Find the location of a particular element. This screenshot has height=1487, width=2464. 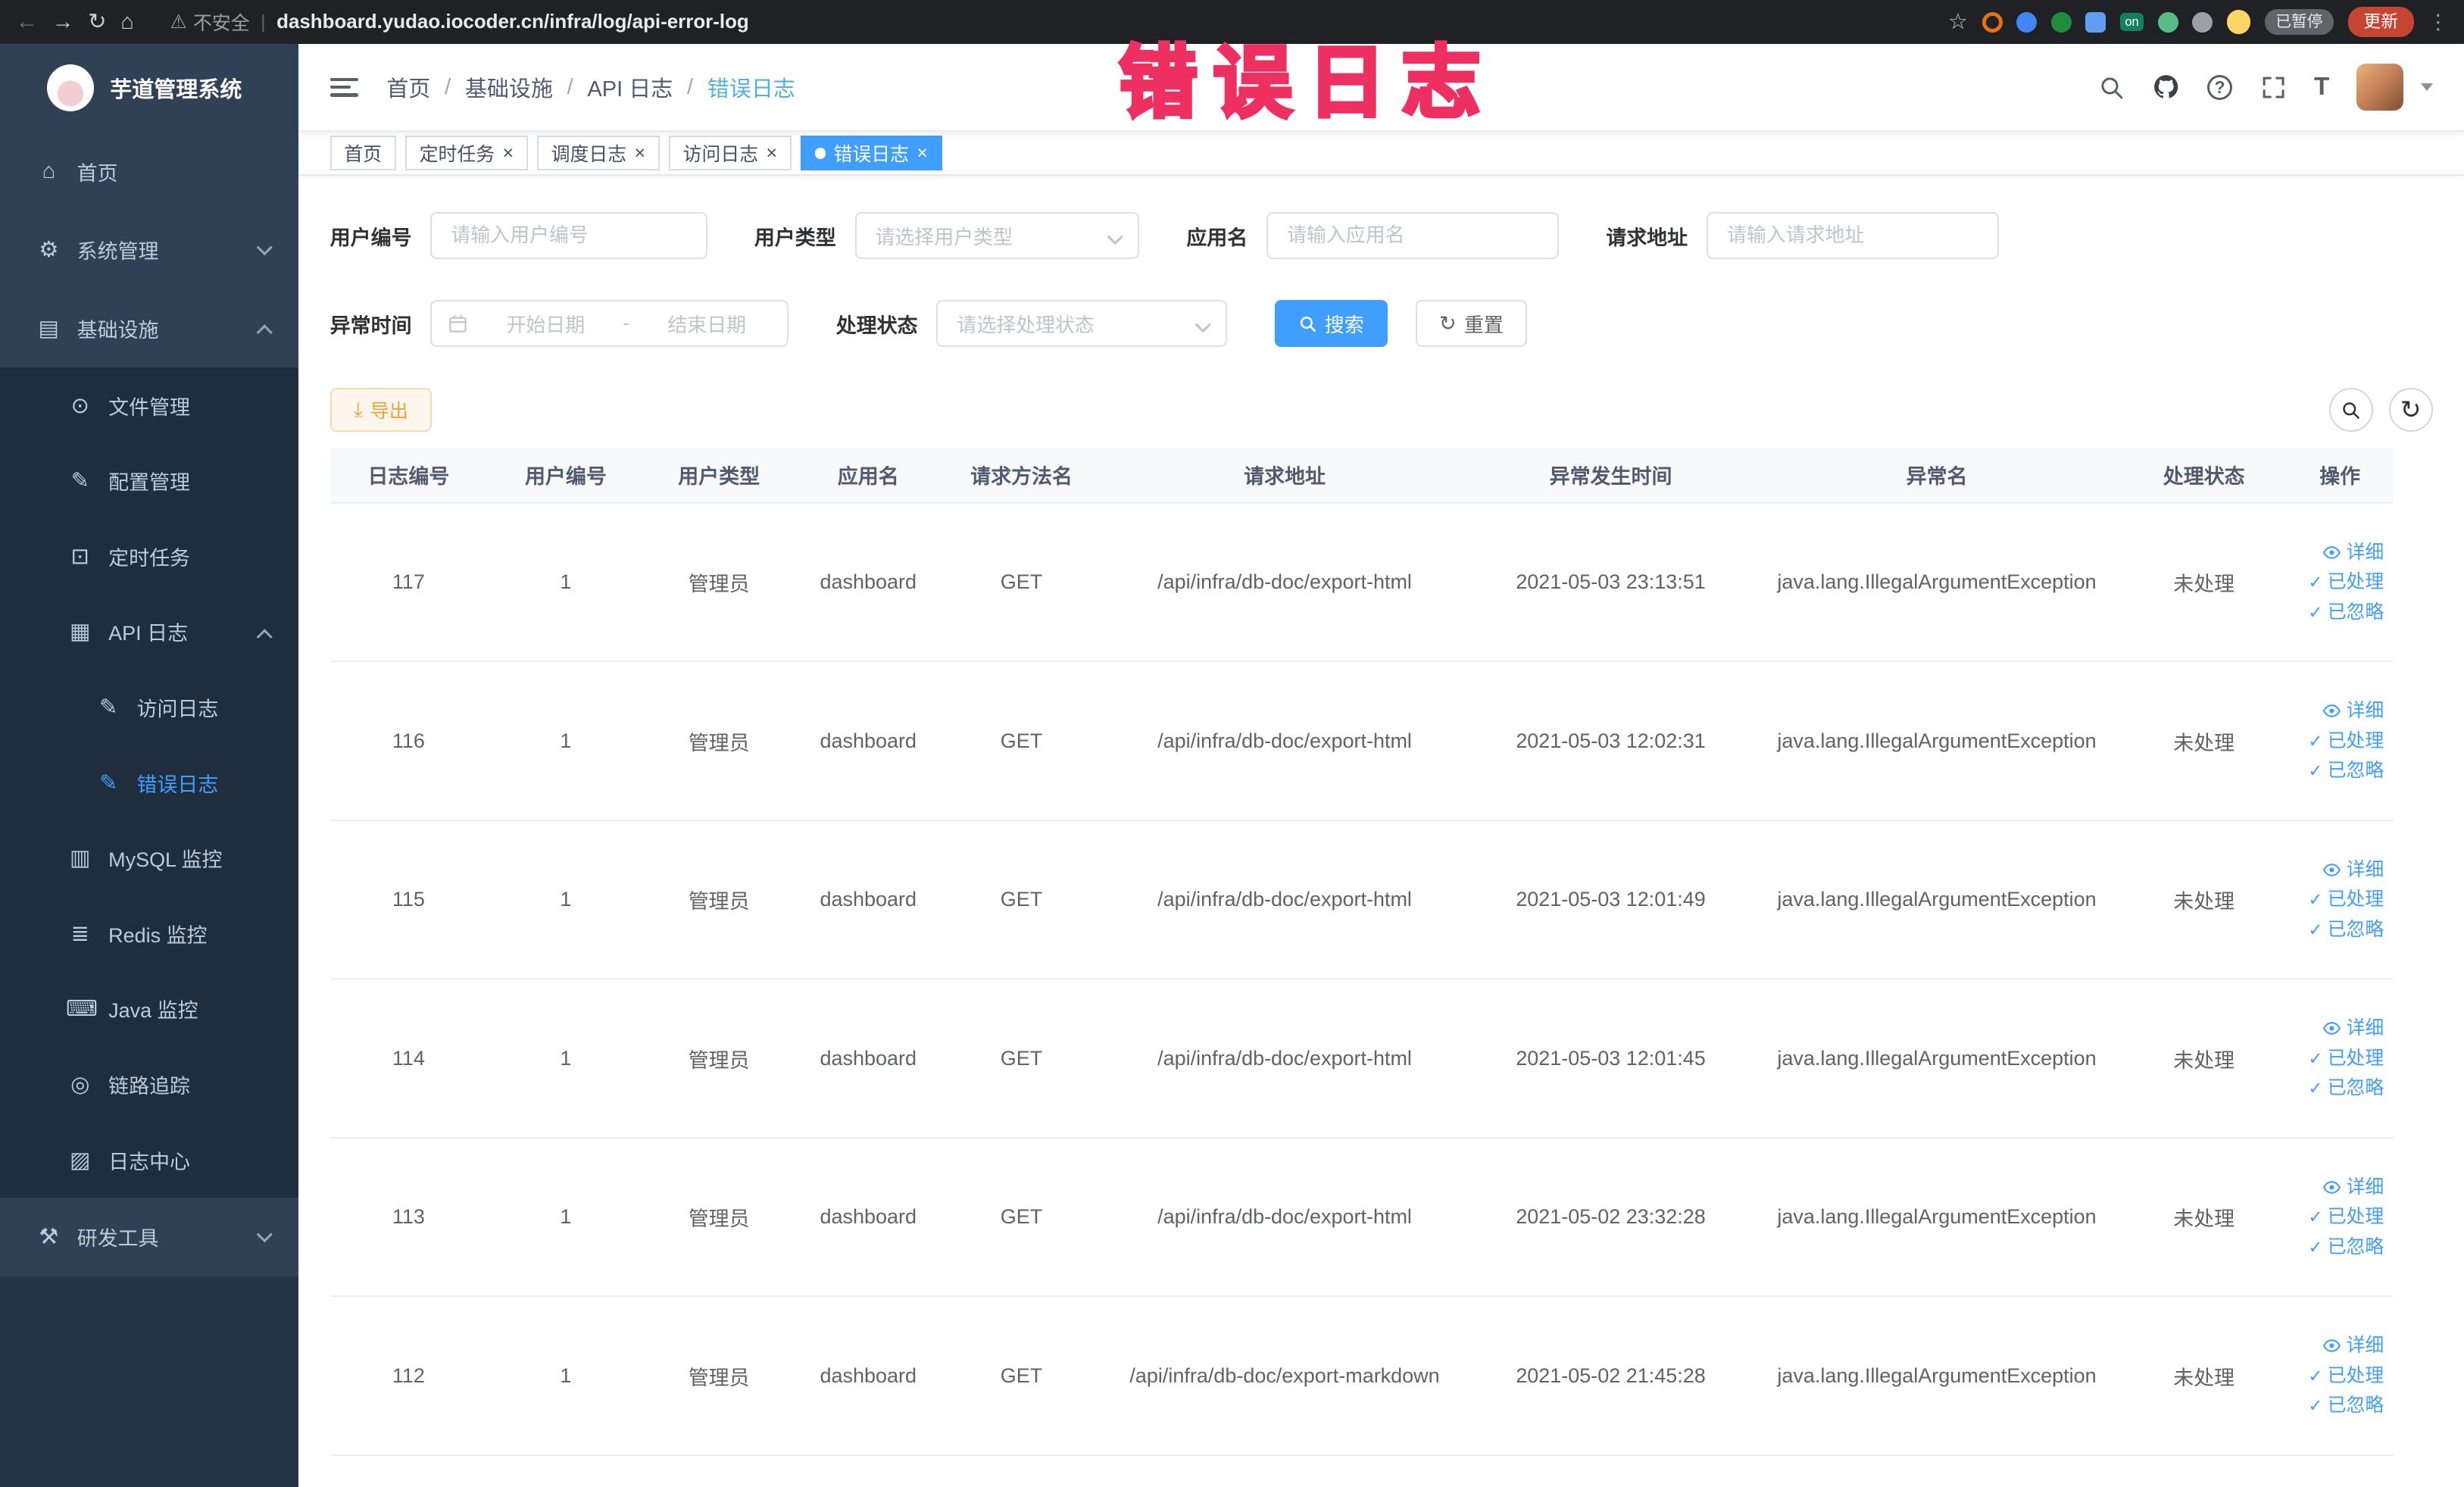

export-button: ⤓ 导出 is located at coordinates (380, 410).